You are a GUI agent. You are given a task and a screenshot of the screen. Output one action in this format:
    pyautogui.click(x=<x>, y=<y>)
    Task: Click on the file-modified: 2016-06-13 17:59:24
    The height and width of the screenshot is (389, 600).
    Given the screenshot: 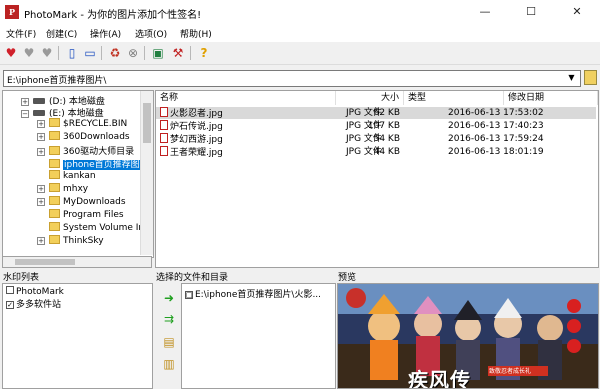 What is the action you would take?
    pyautogui.click(x=496, y=139)
    